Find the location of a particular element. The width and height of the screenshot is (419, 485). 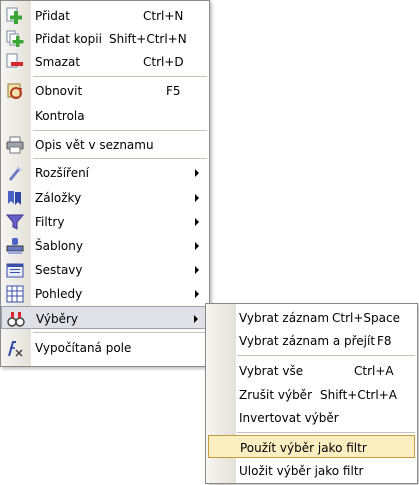

menu-item-label: Šablony is located at coordinates (59, 246).